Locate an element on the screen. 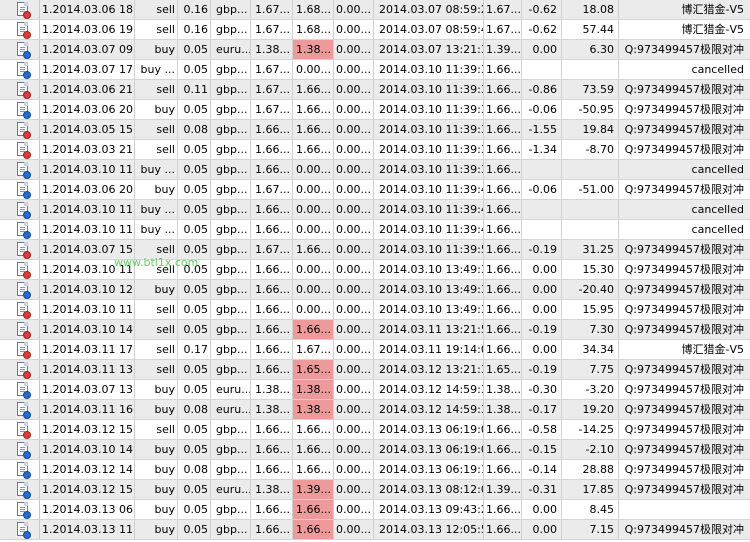 The width and height of the screenshot is (750, 542). size-cell: 0.11 is located at coordinates (194, 89).